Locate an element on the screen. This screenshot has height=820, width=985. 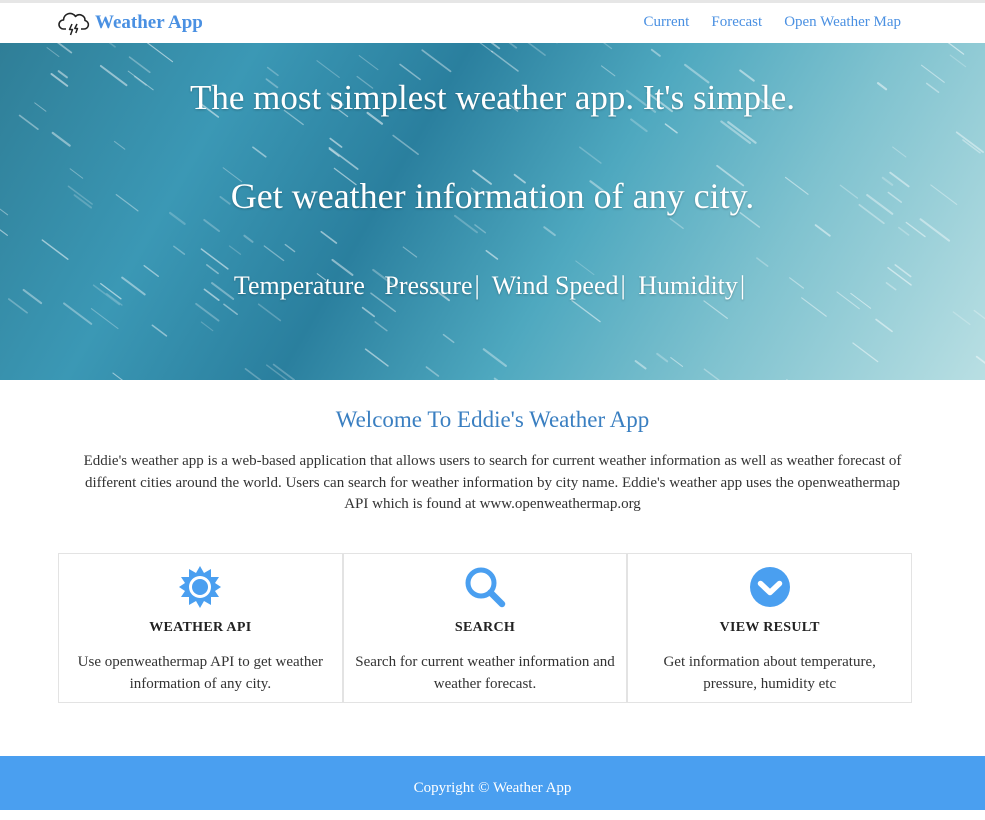
nav-link-forecast: Forecast is located at coordinates (736, 22).